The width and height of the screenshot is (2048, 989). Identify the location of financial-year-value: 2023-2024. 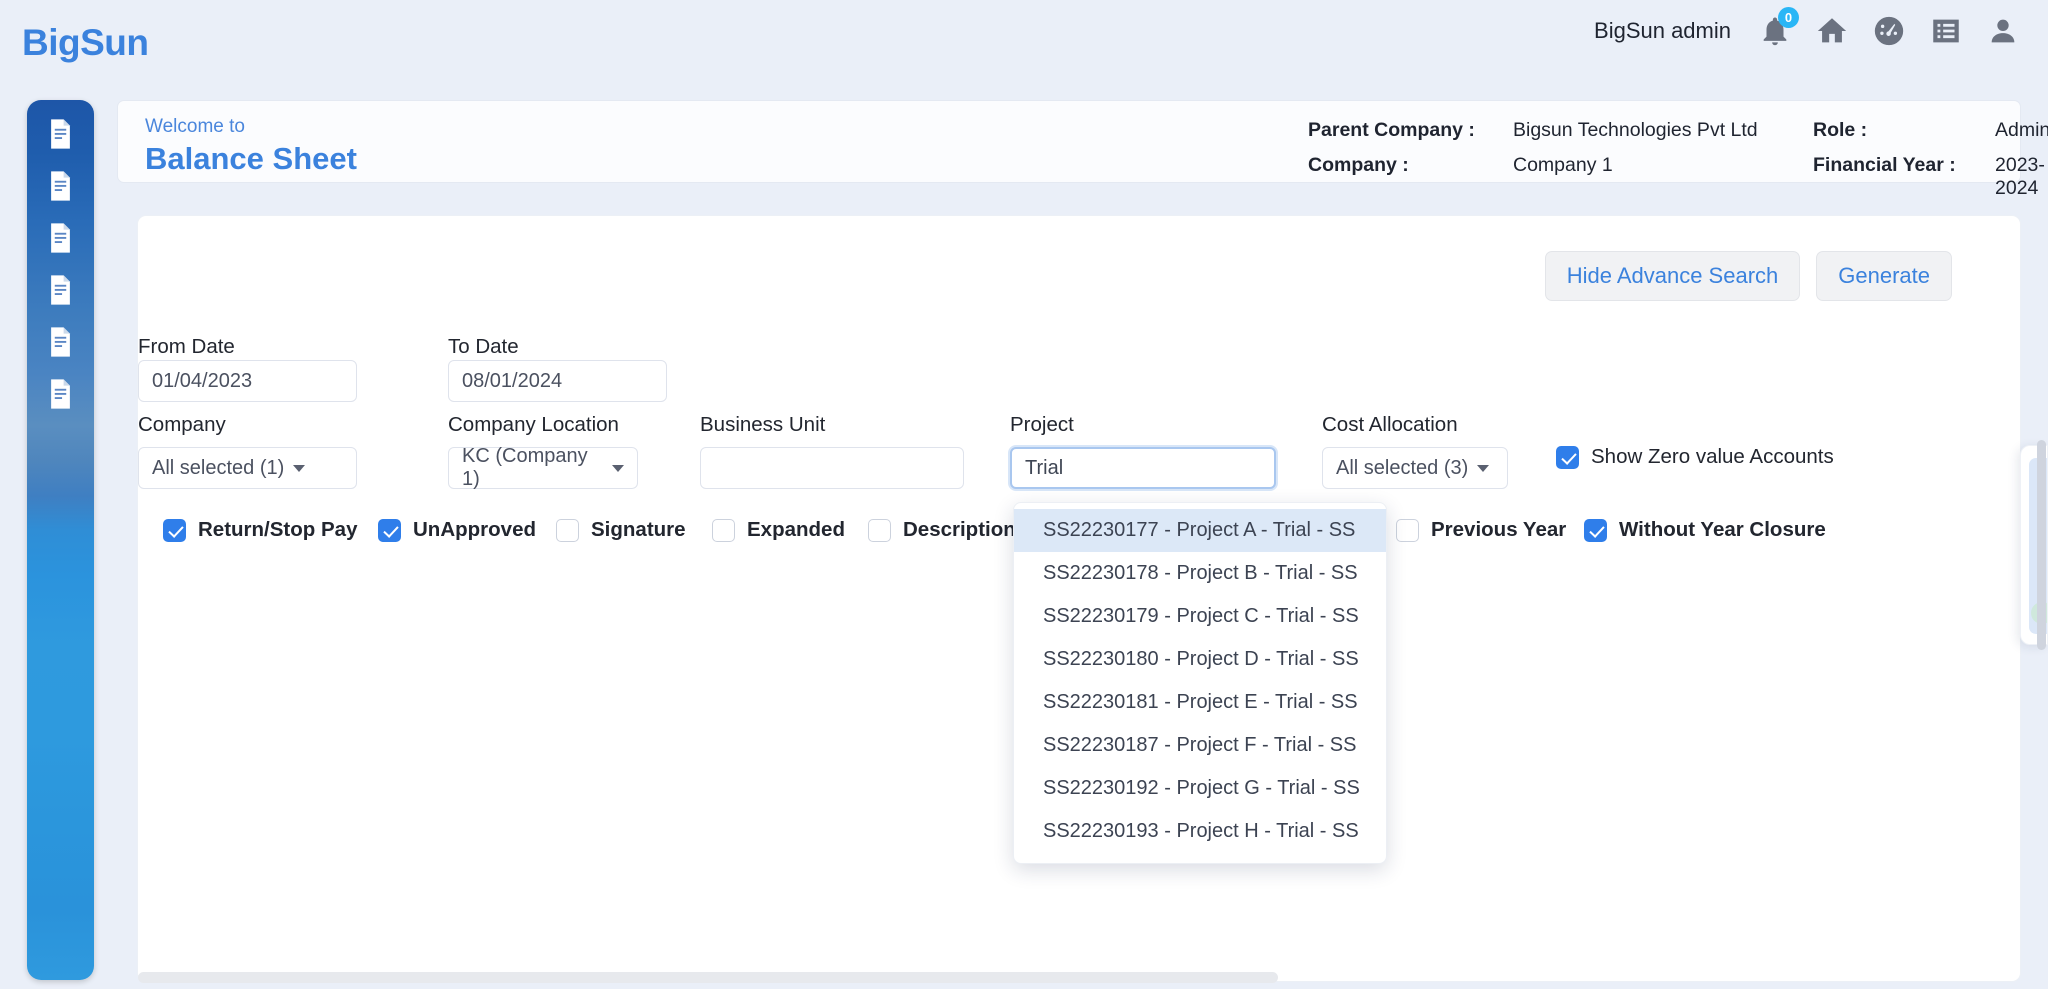
(2020, 176).